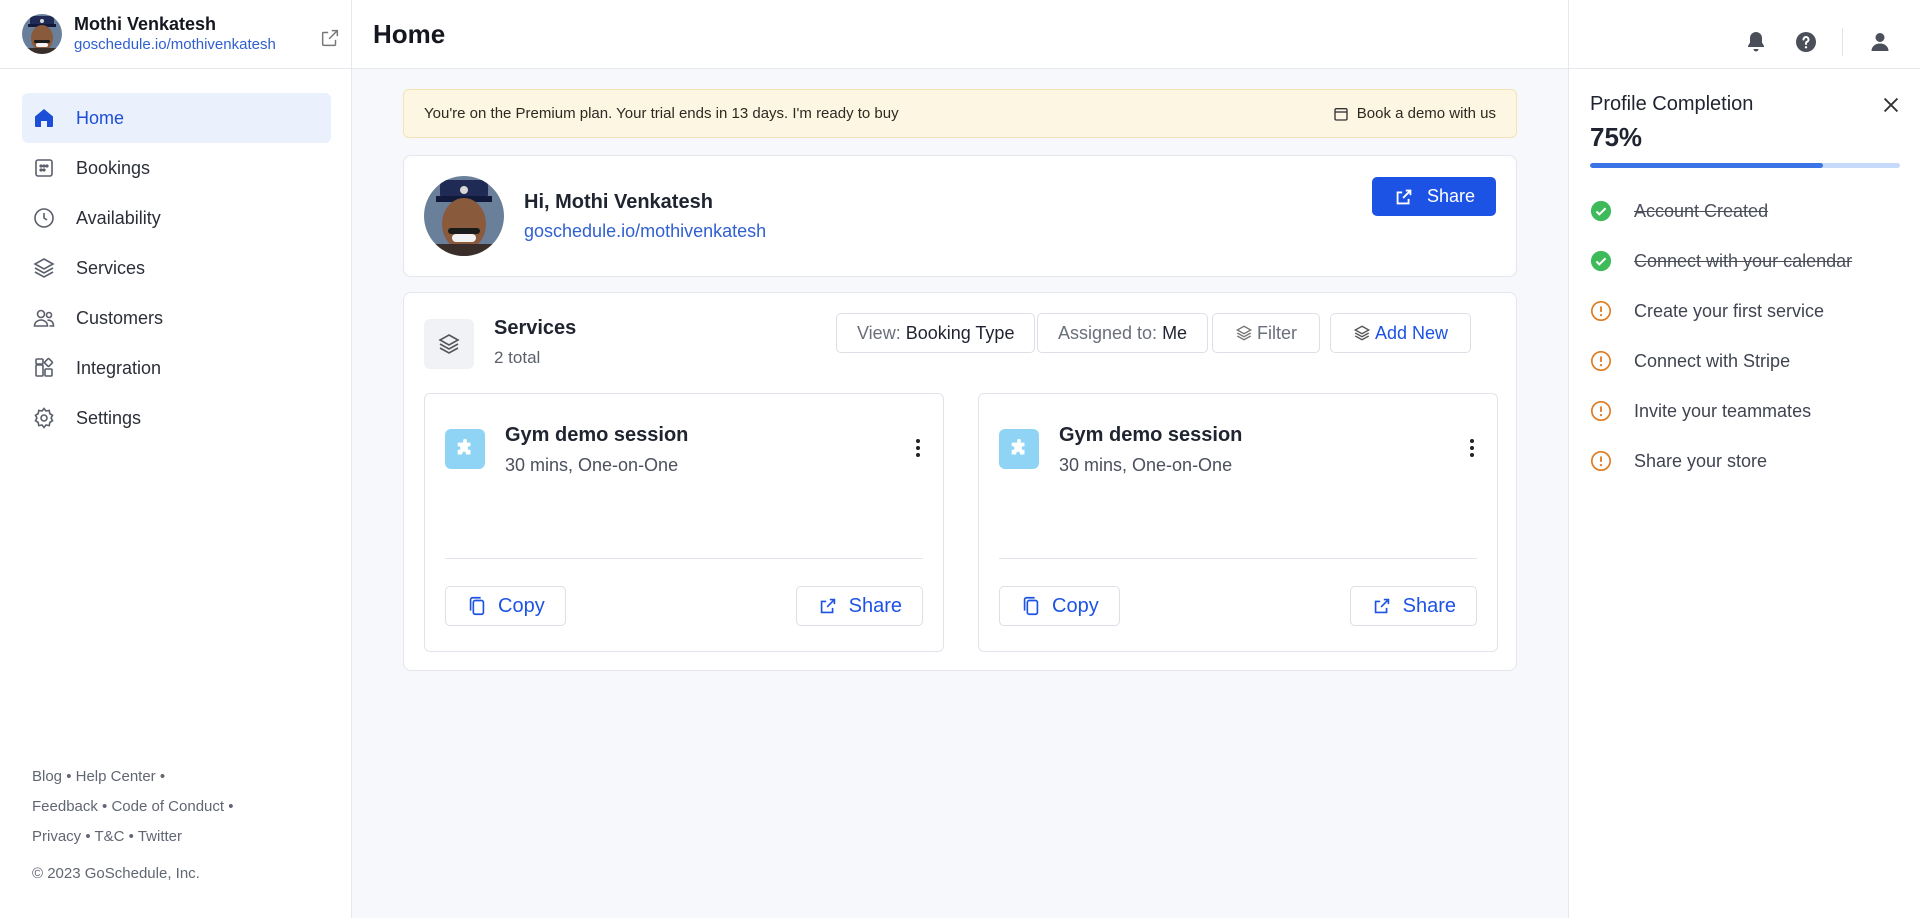  What do you see at coordinates (176, 218) in the screenshot?
I see `sidebar-item-availability: Availability` at bounding box center [176, 218].